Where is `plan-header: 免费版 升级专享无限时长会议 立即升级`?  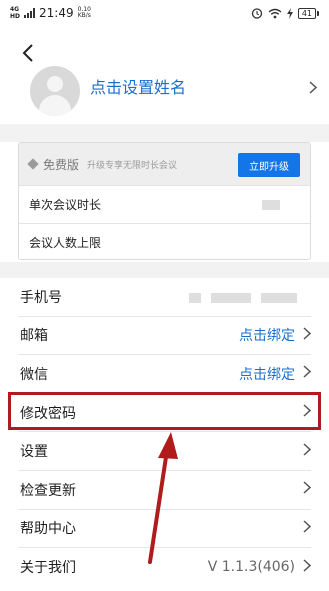 plan-header: 免费版 升级专享无限时长会议 立即升级 is located at coordinates (164, 164).